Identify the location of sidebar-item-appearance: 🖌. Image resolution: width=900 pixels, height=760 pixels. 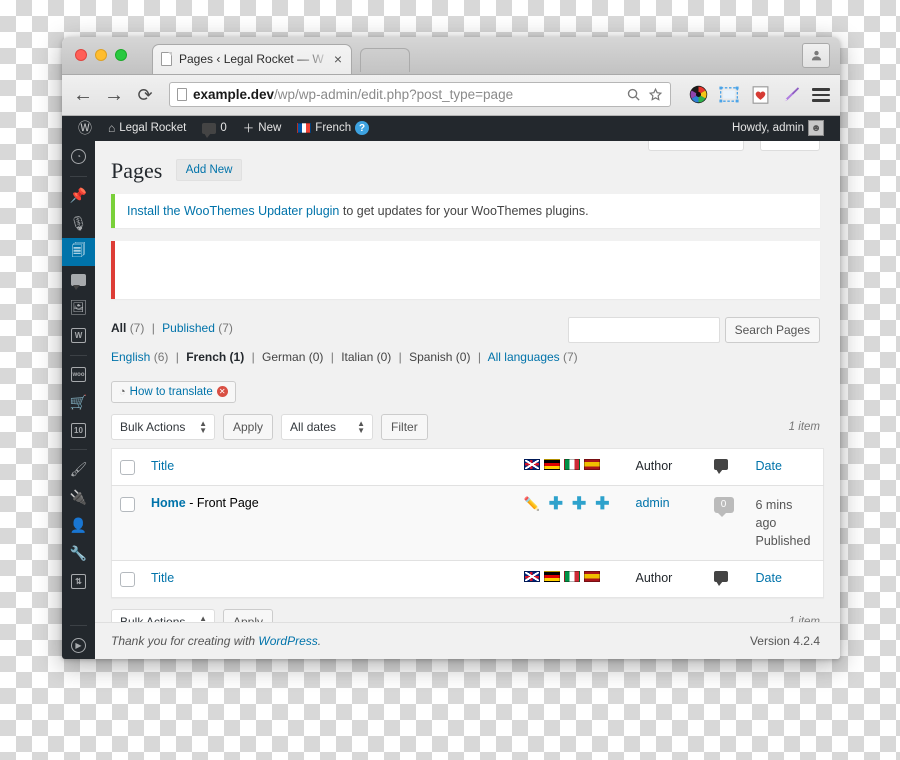
(78, 469).